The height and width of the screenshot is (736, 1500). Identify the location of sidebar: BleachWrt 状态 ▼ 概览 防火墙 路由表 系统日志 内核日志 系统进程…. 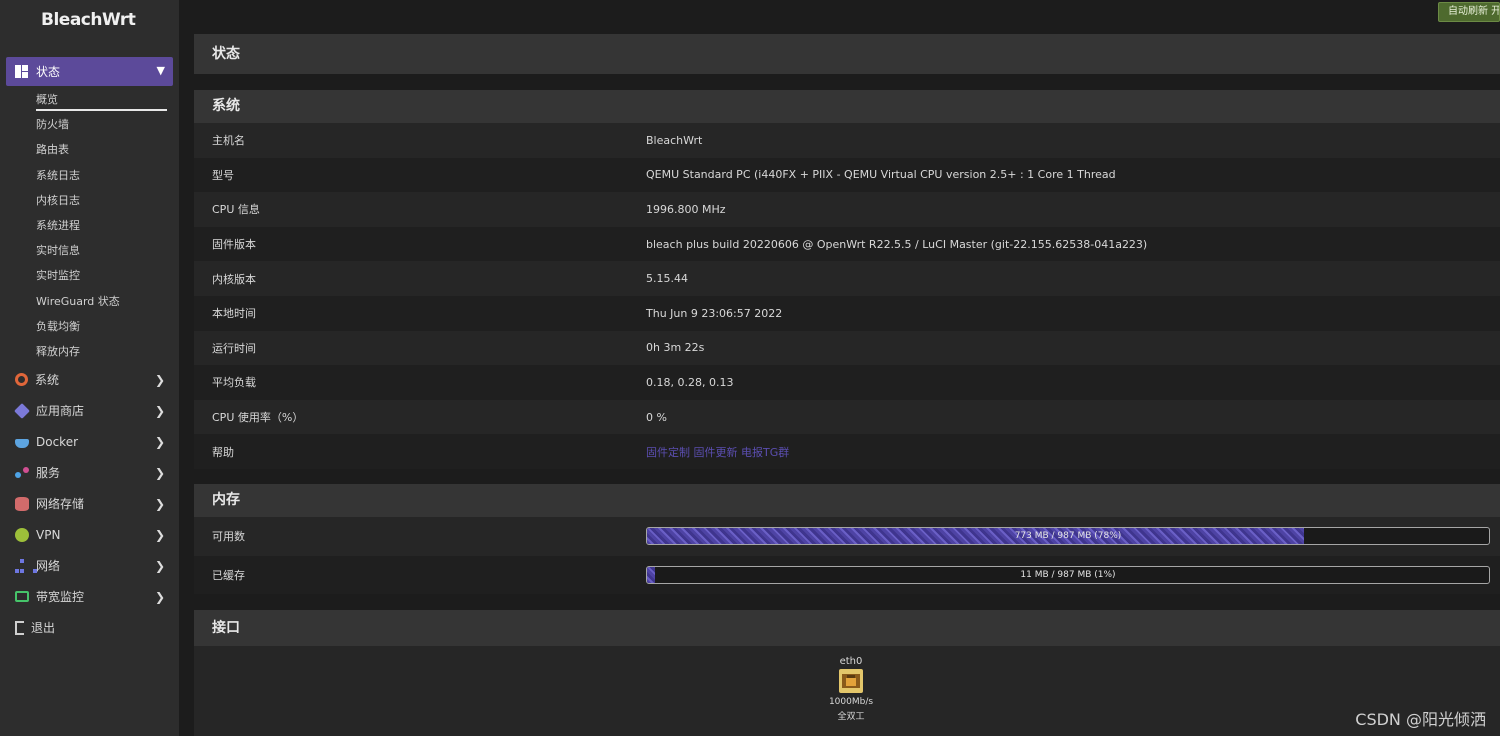
(89, 368).